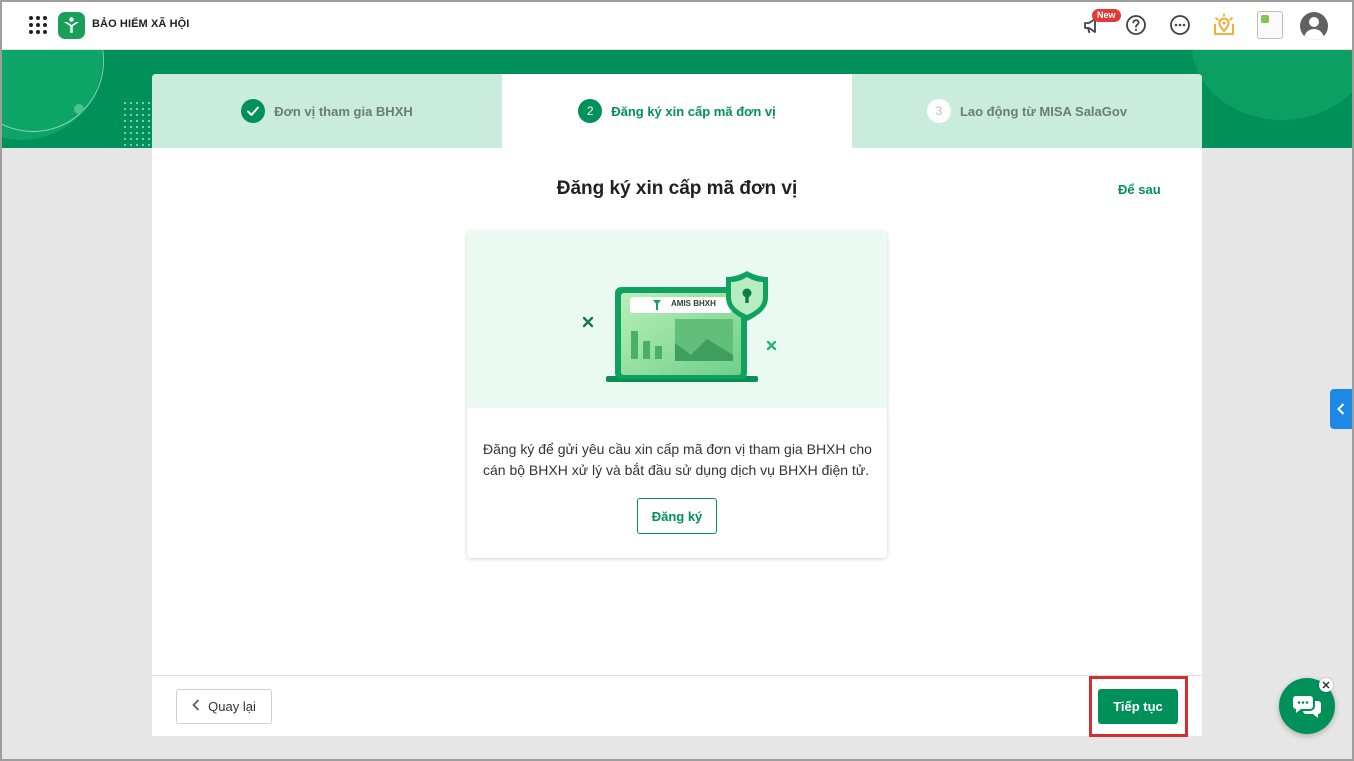  What do you see at coordinates (1307, 707) in the screenshot?
I see `chat-icon` at bounding box center [1307, 707].